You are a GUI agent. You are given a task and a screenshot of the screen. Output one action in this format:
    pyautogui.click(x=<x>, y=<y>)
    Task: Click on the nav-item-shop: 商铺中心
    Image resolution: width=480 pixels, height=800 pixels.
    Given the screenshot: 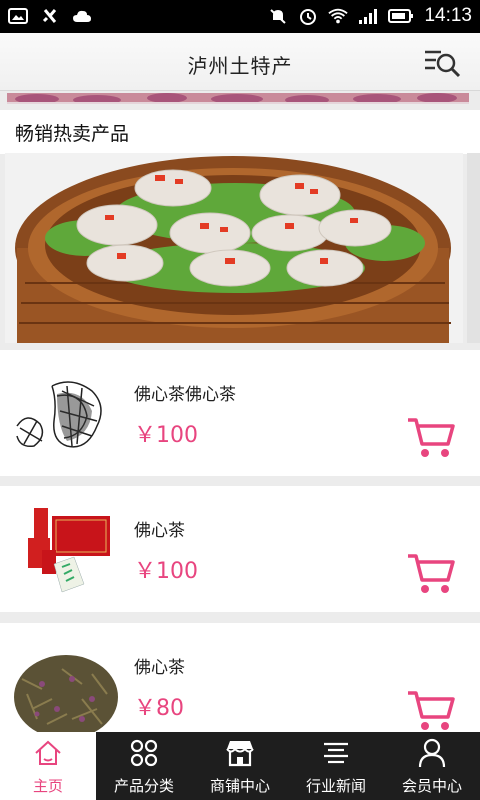 What is the action you would take?
    pyautogui.click(x=240, y=766)
    